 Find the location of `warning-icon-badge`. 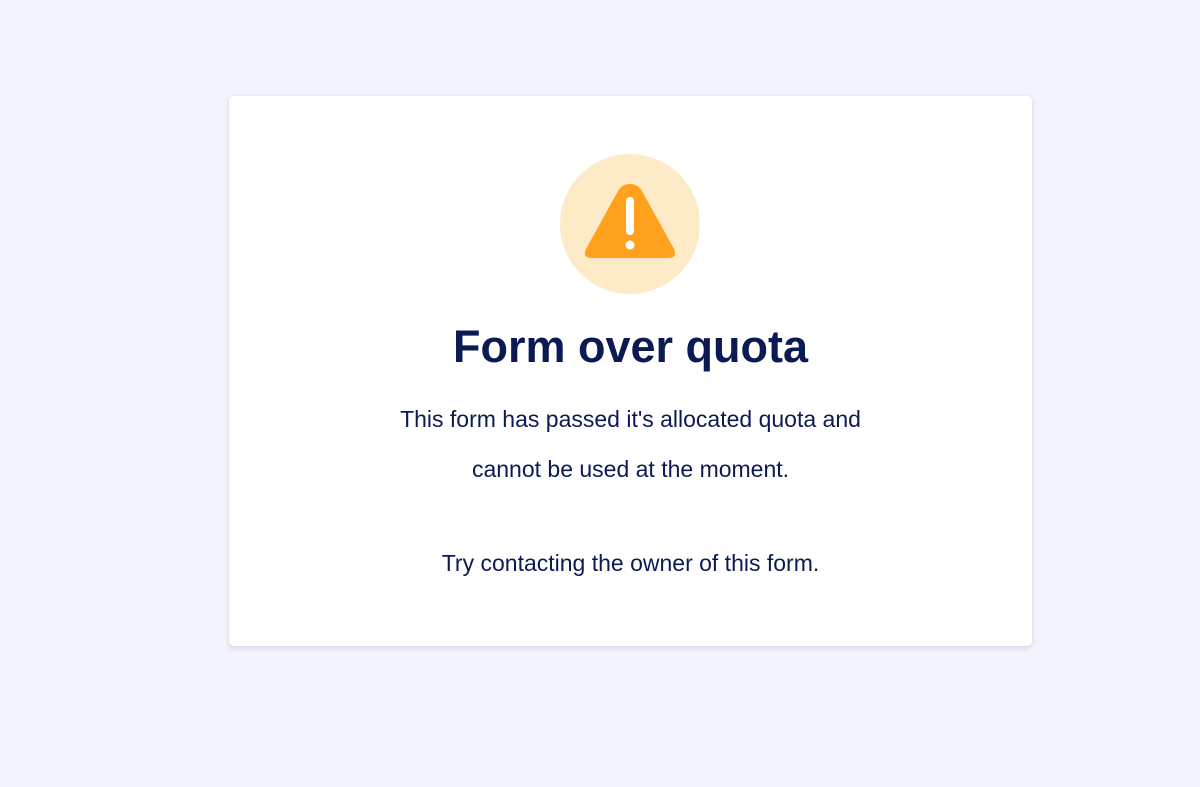

warning-icon-badge is located at coordinates (630, 224).